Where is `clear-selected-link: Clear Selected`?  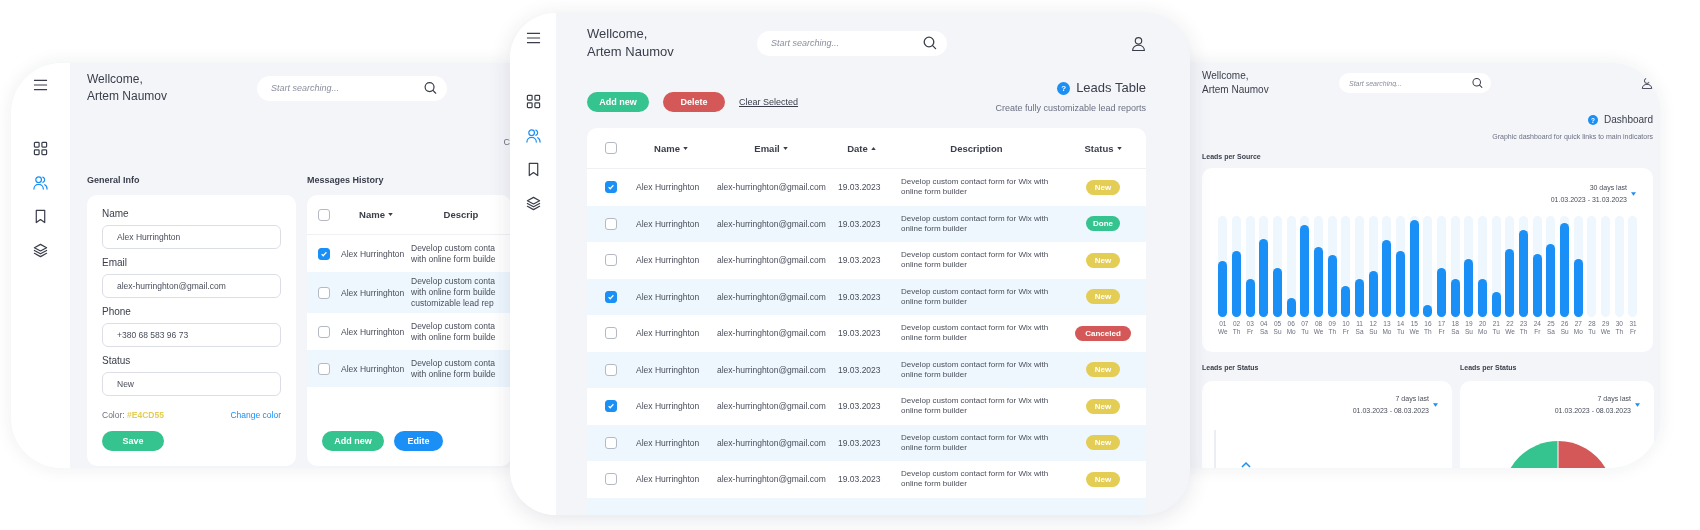
clear-selected-link: Clear Selected is located at coordinates (769, 102).